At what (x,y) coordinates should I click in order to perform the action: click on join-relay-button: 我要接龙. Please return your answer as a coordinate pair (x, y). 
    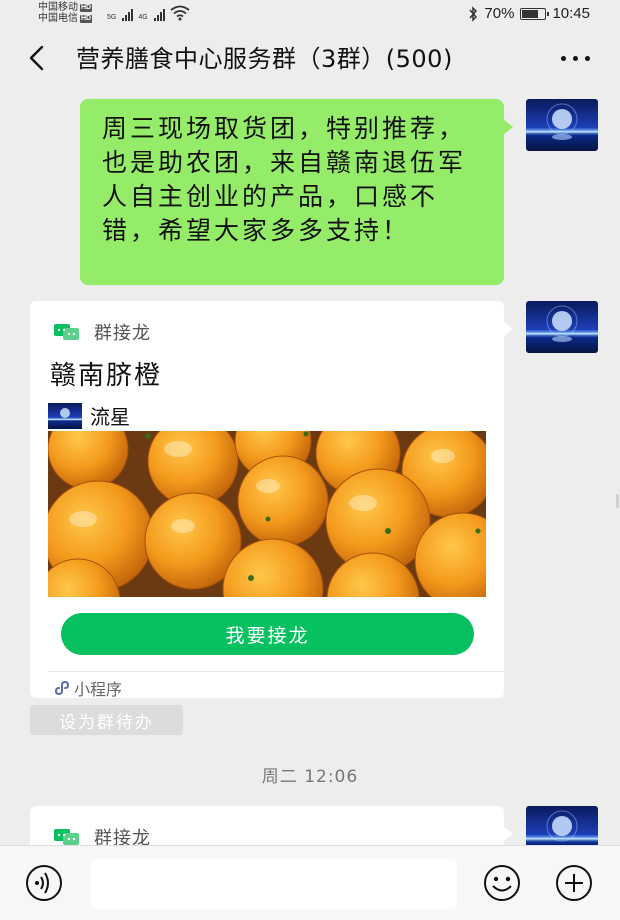
    Looking at the image, I should click on (267, 634).